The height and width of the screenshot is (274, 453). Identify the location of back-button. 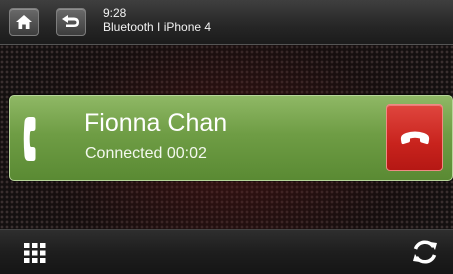
(71, 22).